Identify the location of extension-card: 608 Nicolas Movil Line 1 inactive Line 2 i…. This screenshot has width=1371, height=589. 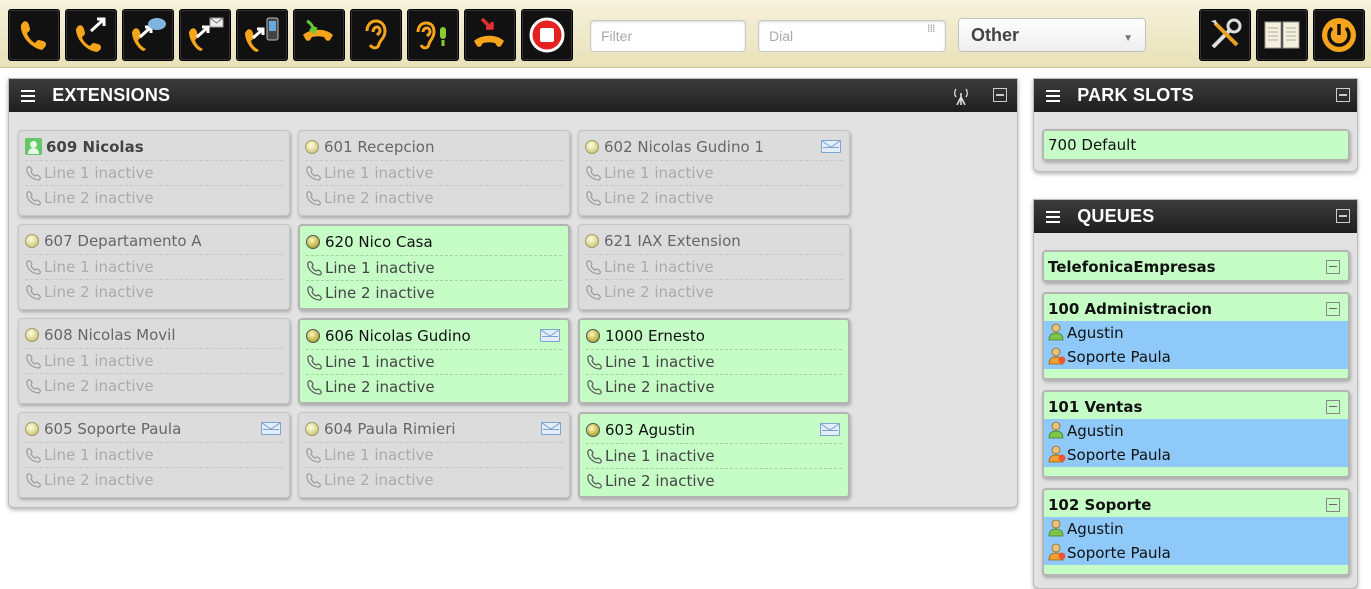
(154, 361).